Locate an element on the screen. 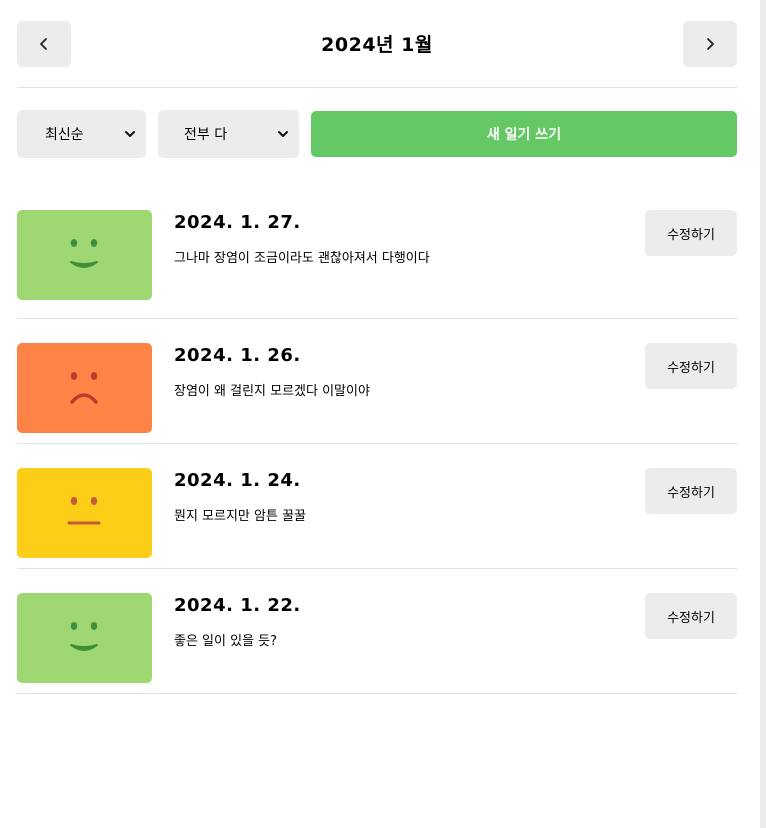 The width and height of the screenshot is (766, 828). chevron-left-icon is located at coordinates (43, 43).